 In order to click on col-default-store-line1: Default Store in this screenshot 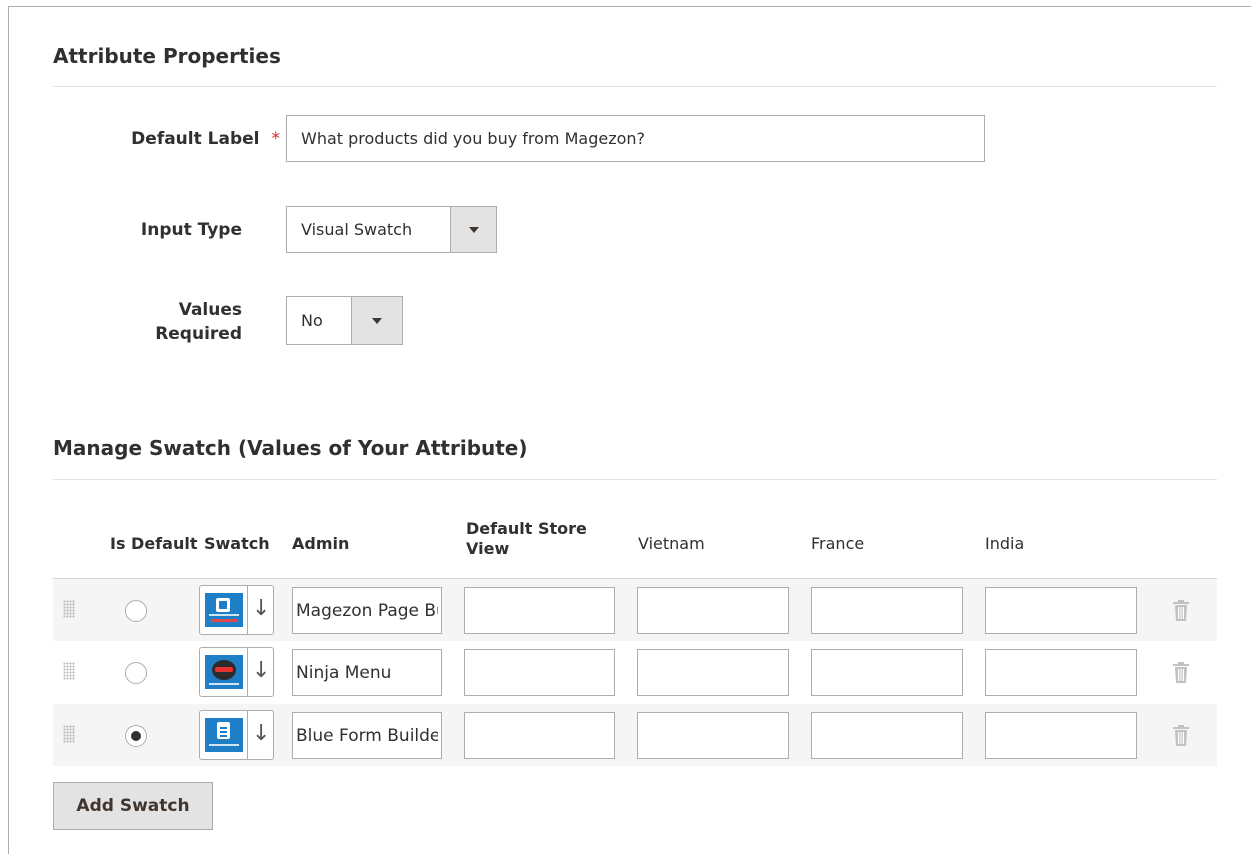, I will do `click(526, 528)`.